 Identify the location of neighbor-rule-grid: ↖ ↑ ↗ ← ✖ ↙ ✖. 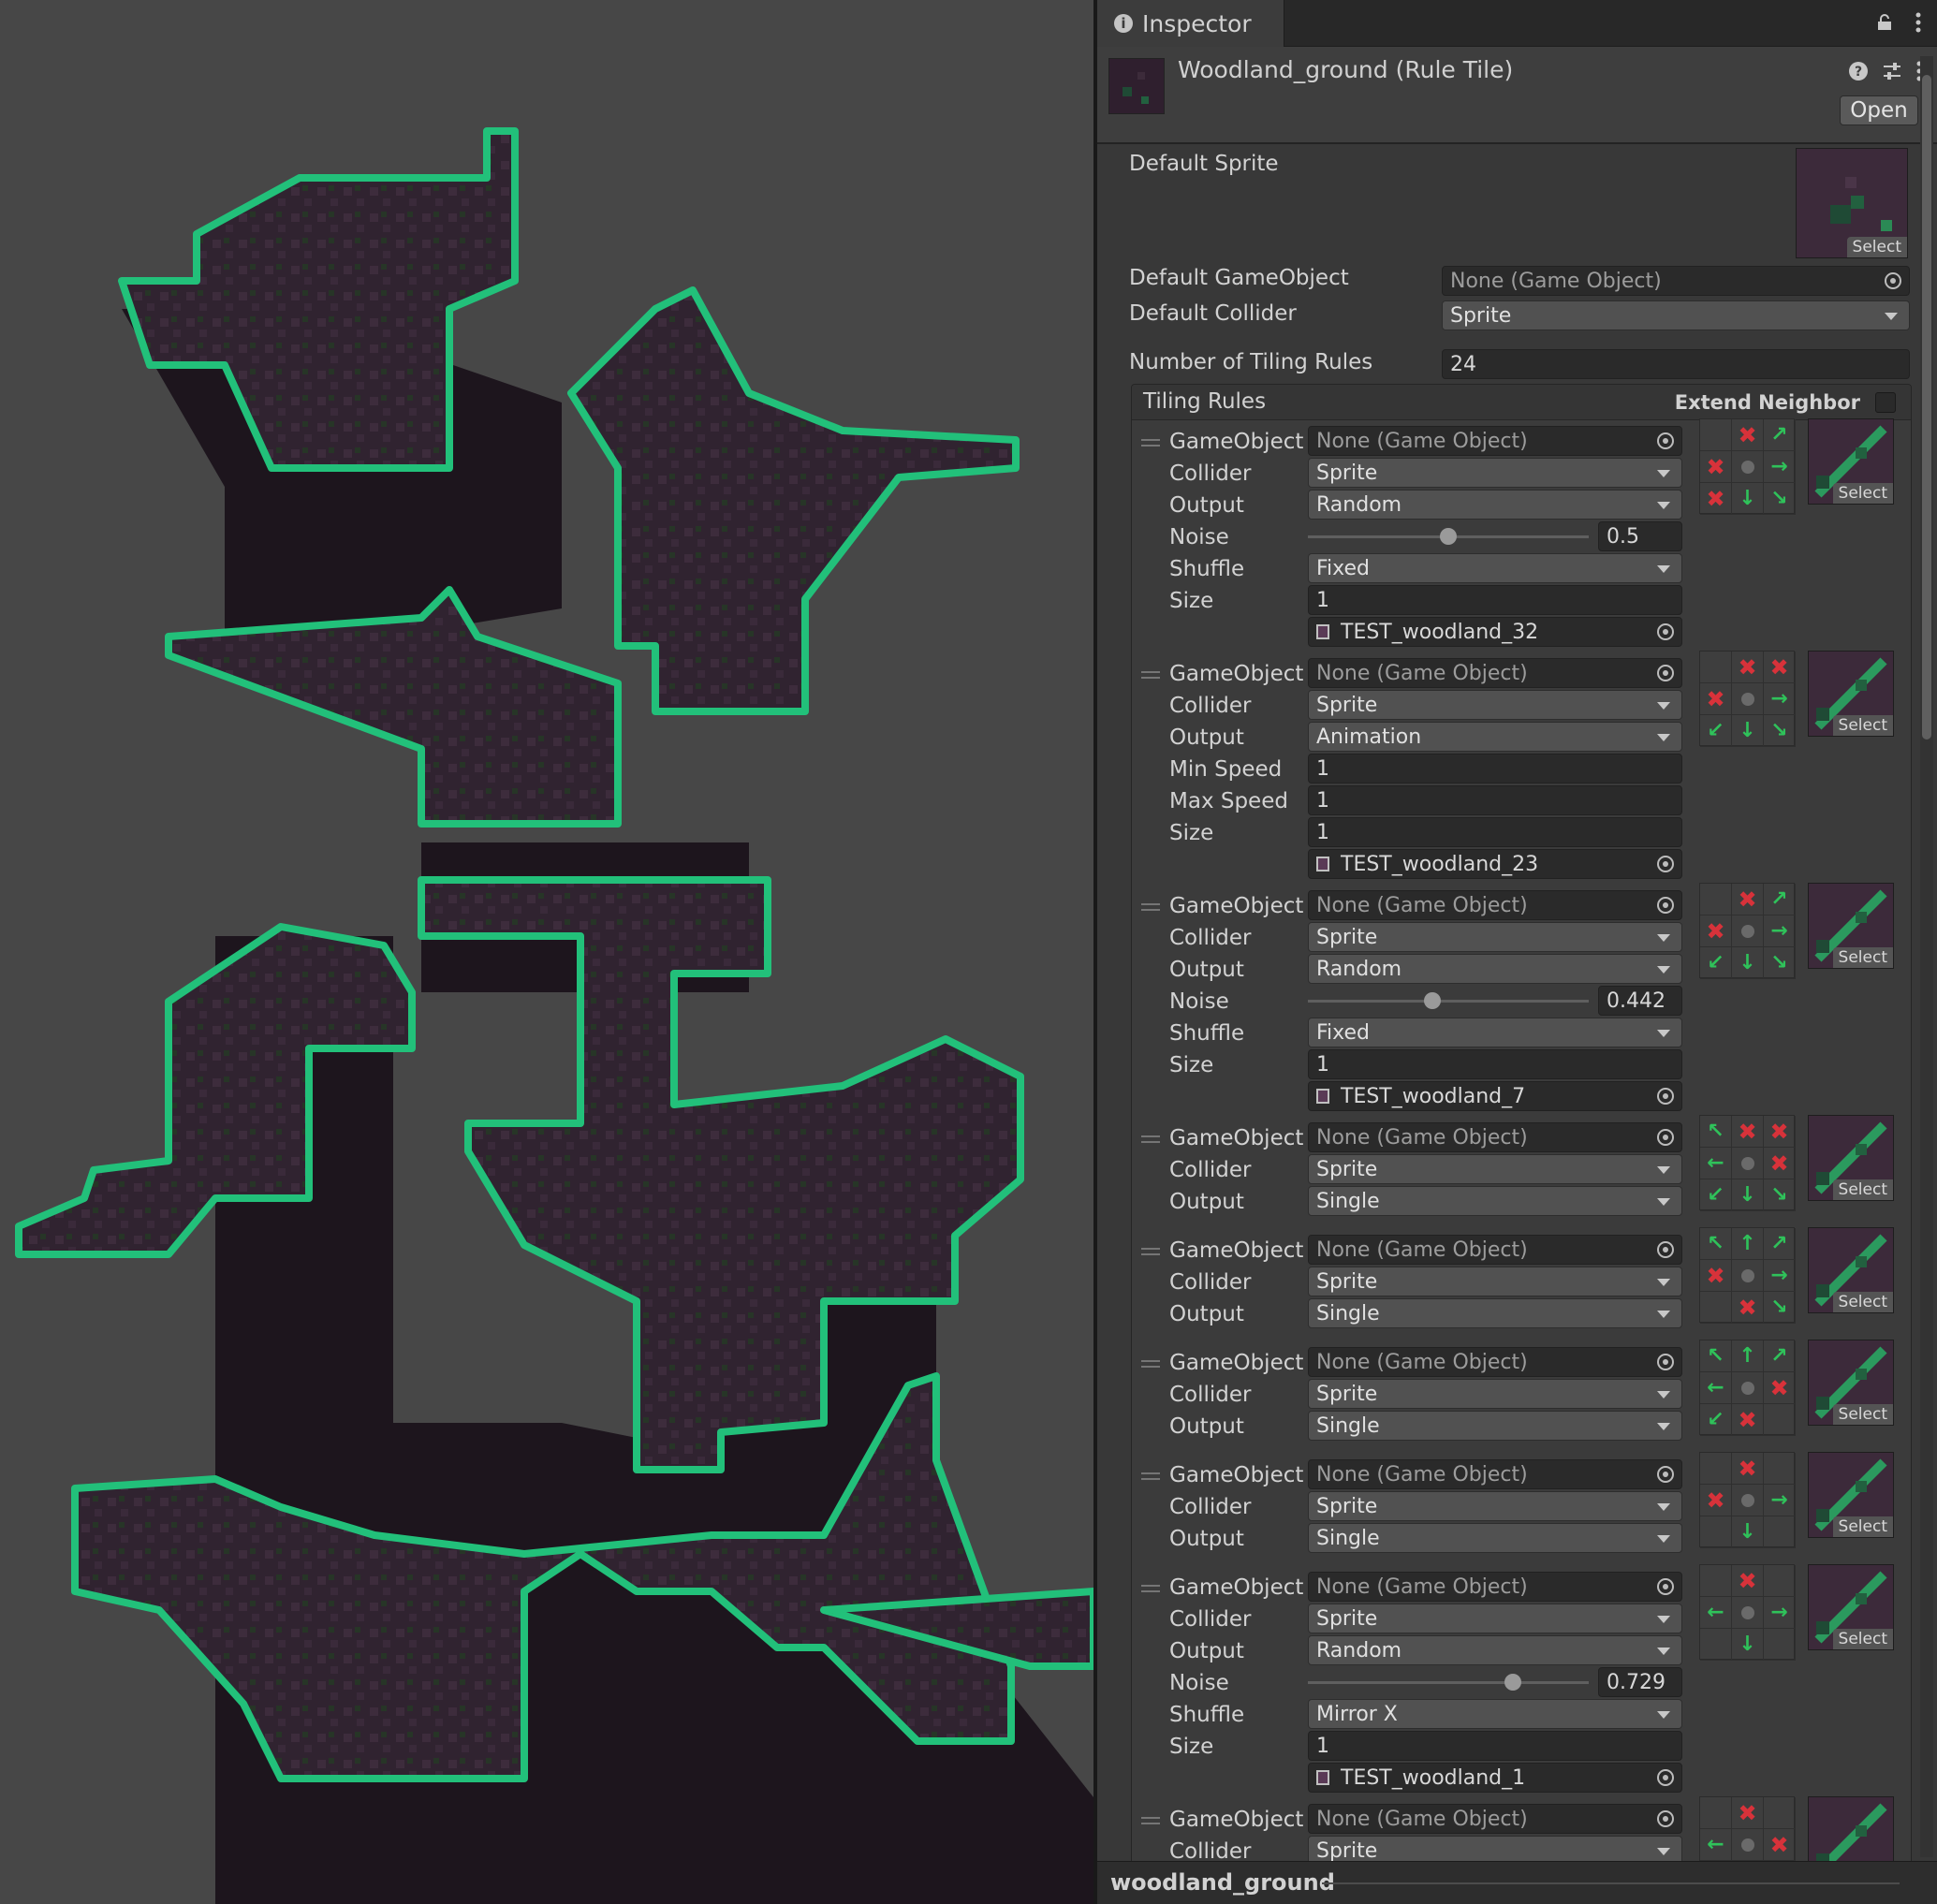
(1747, 1388).